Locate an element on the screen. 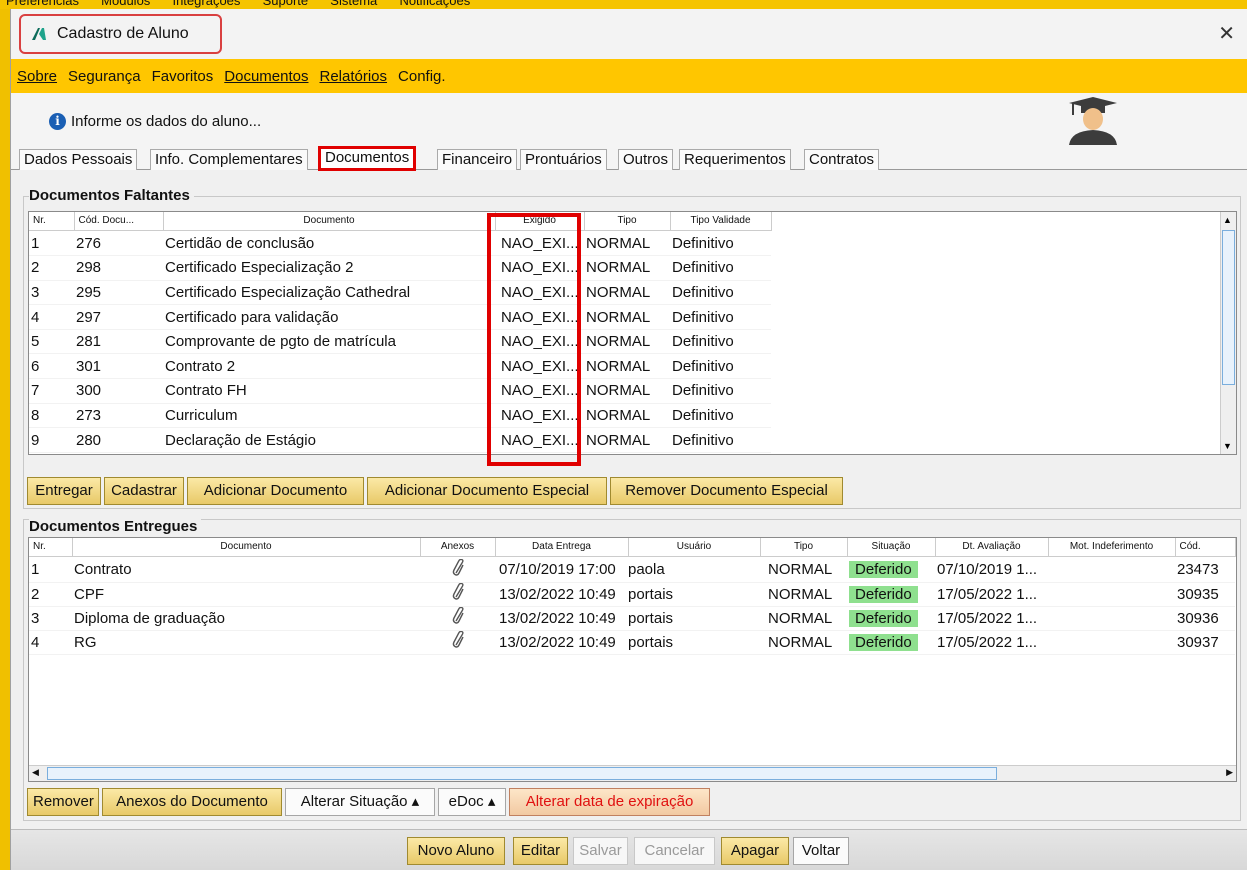 This screenshot has height=870, width=1247. apagar-button: Apagar is located at coordinates (755, 851).